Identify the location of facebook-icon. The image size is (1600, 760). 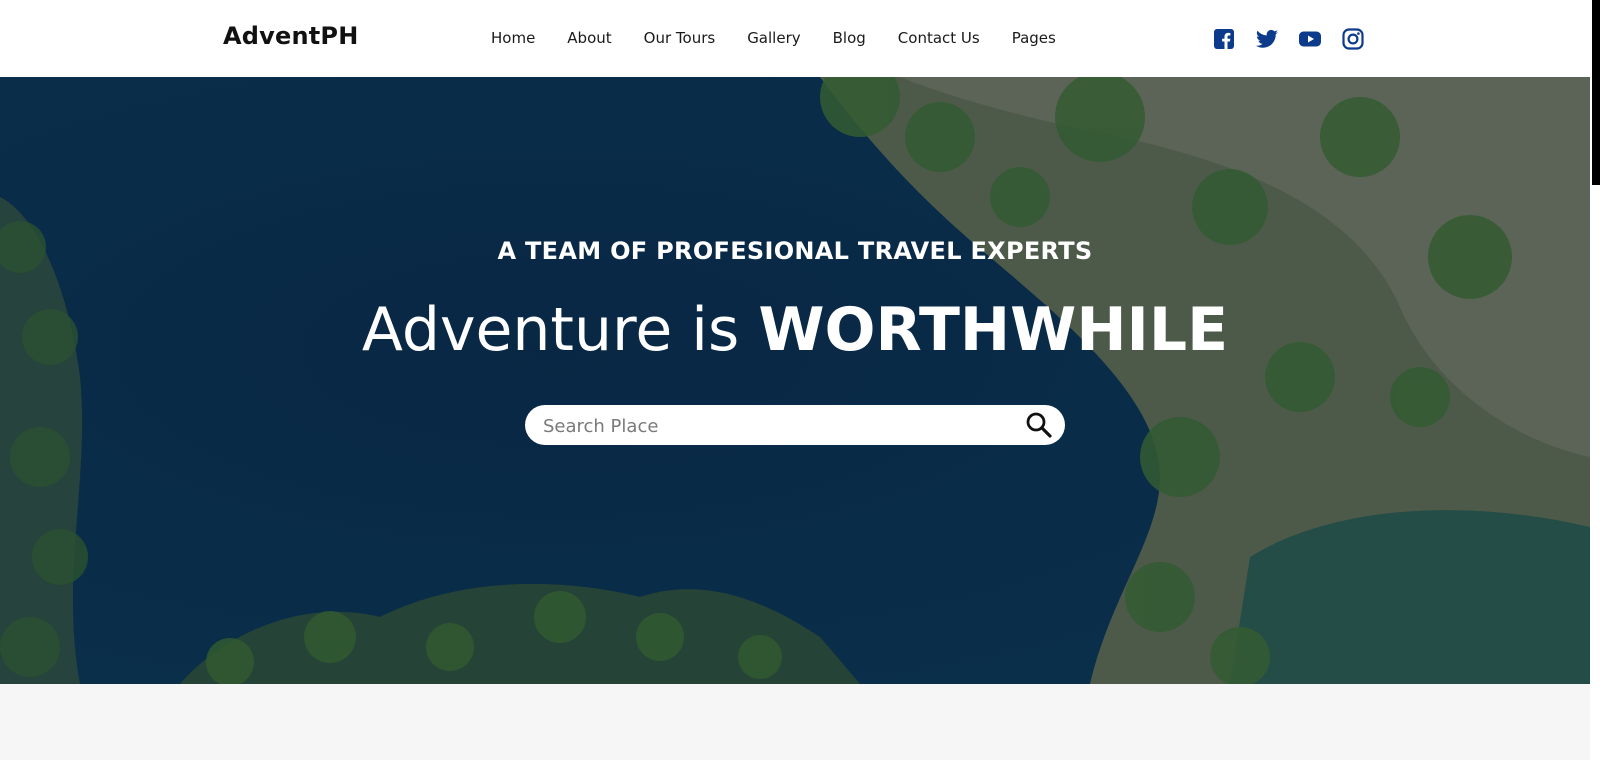
(1224, 39).